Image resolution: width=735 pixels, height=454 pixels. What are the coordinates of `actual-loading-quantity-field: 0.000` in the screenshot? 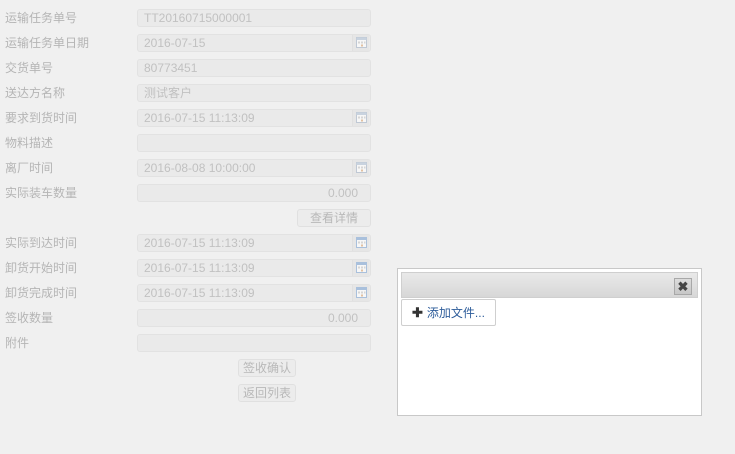 It's located at (254, 193).